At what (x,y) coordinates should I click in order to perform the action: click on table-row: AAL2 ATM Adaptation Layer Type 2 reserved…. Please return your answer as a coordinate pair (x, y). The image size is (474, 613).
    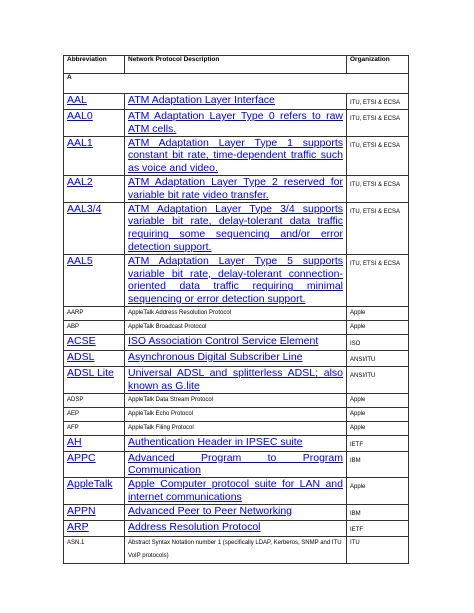
    Looking at the image, I should click on (236, 188).